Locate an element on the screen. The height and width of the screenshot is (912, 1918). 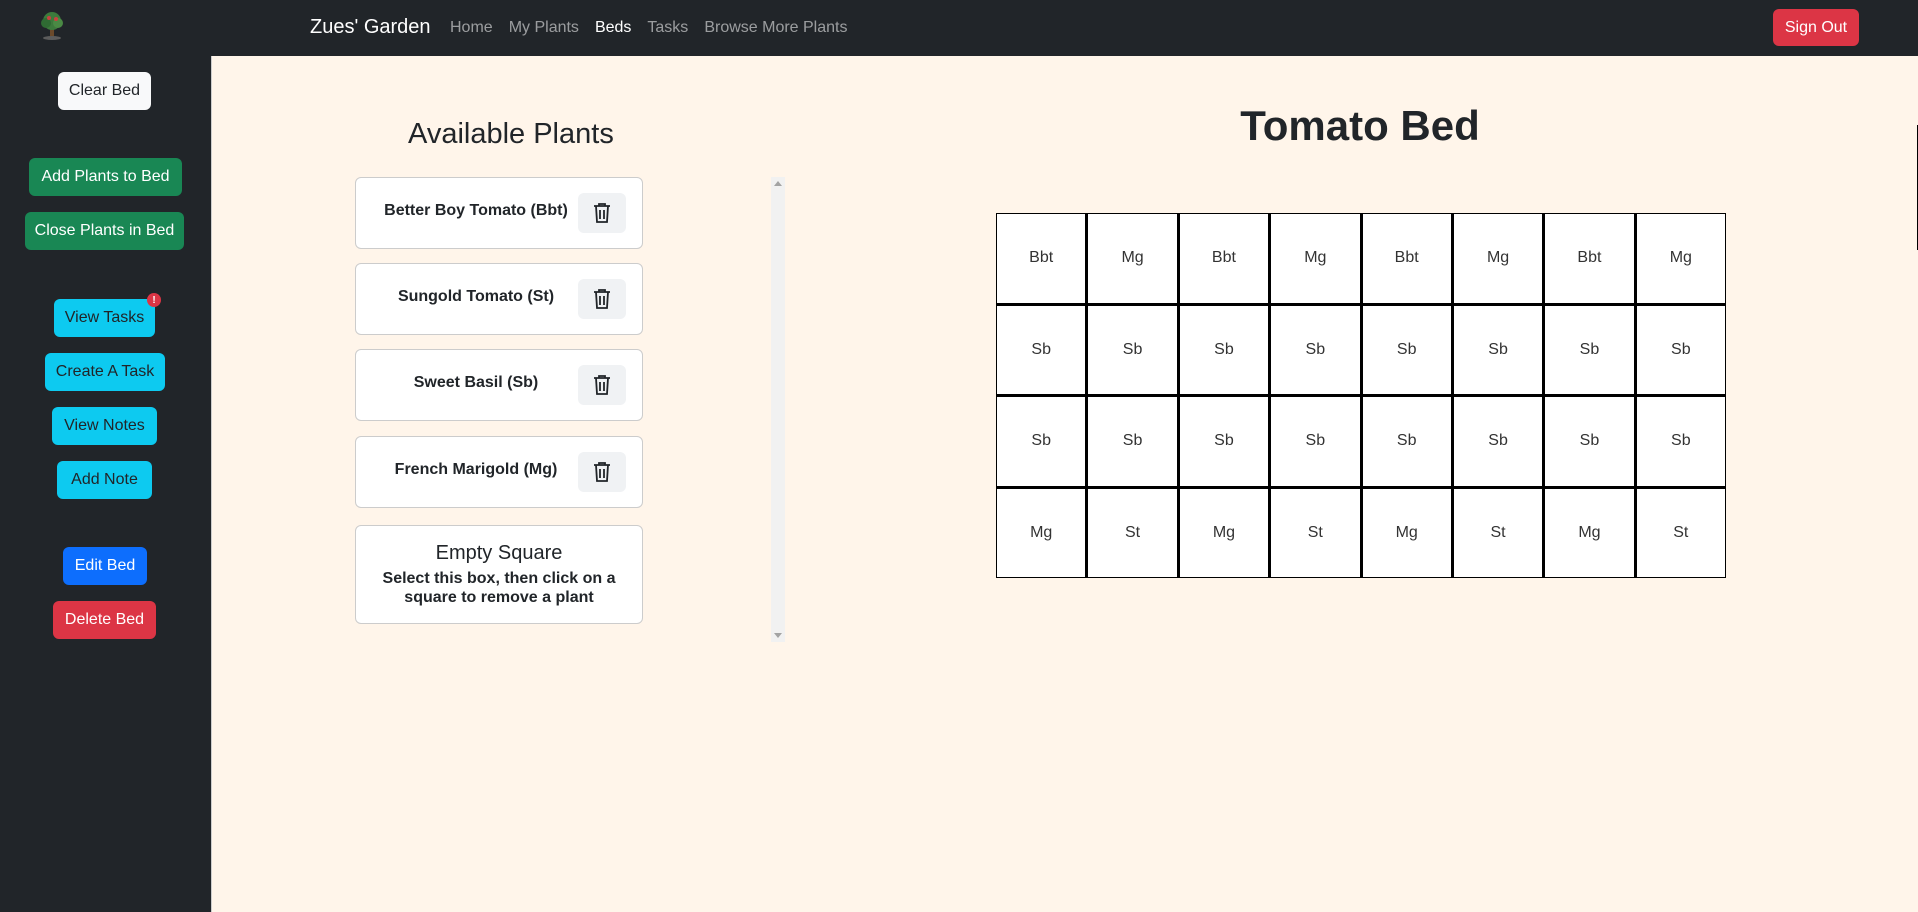
create-task-button: Create A Task is located at coordinates (105, 372).